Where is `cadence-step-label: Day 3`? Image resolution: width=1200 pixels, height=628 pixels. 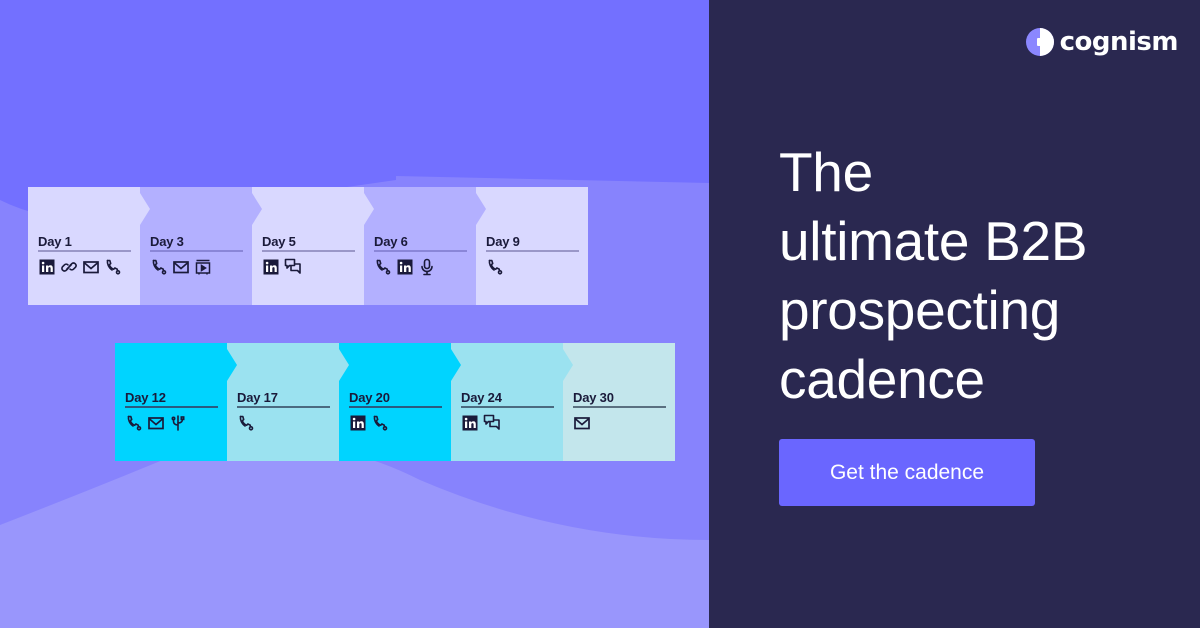 cadence-step-label: Day 3 is located at coordinates (167, 241).